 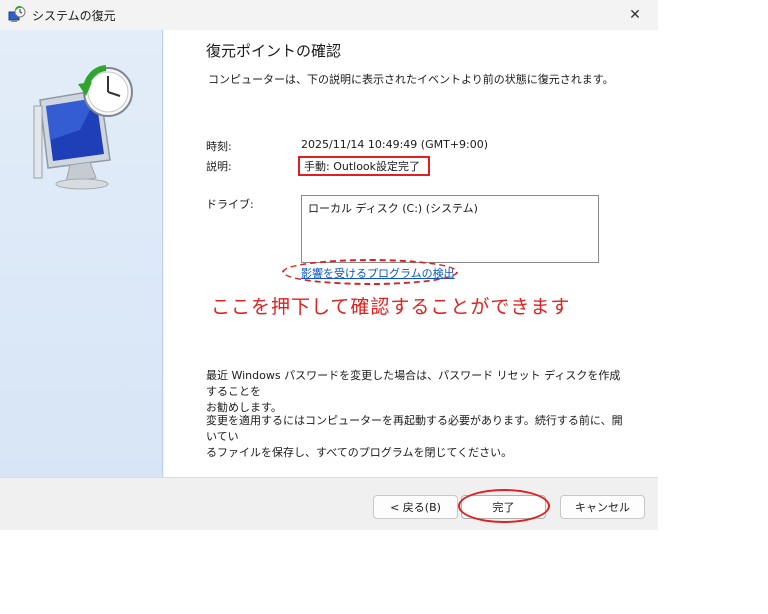 What do you see at coordinates (503, 507) in the screenshot?
I see `finish-button: 完了` at bounding box center [503, 507].